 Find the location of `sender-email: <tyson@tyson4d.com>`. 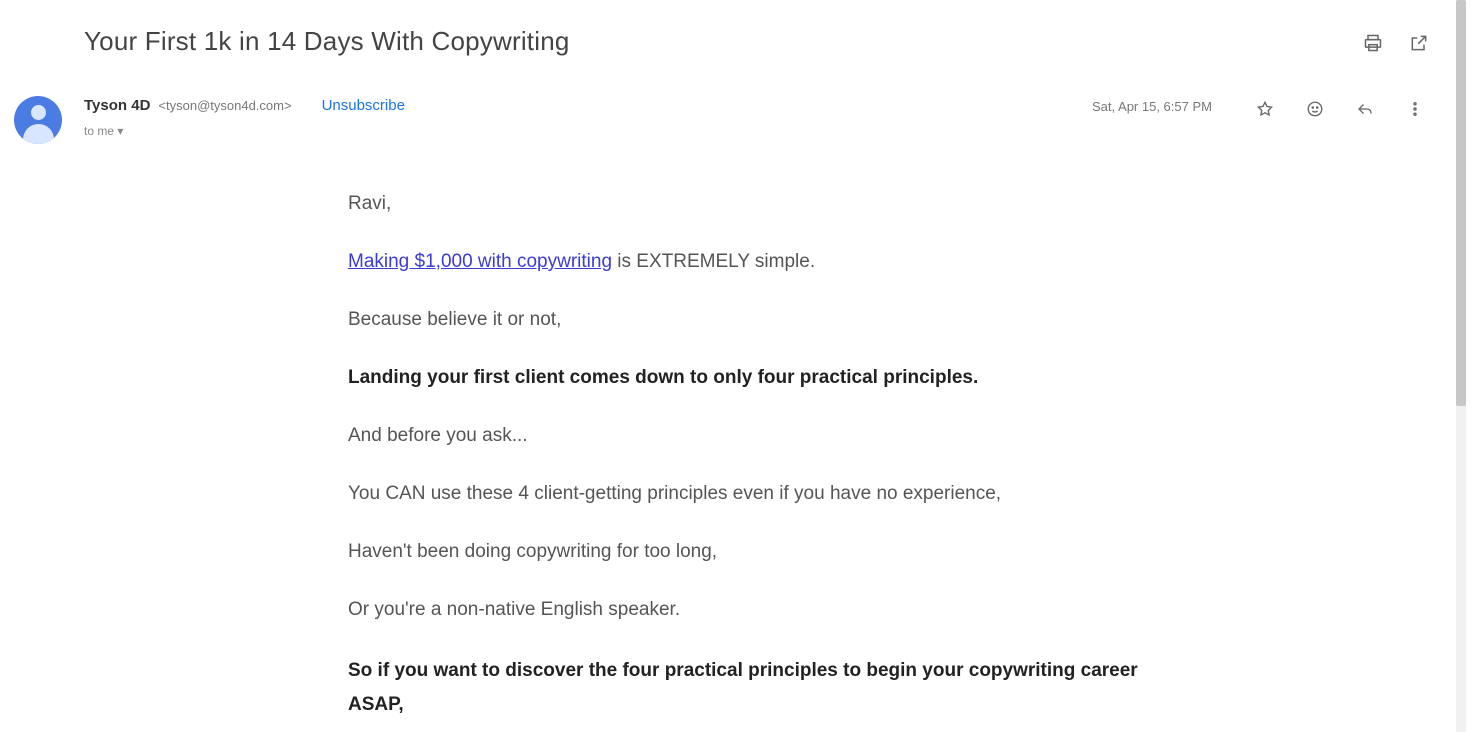

sender-email: <tyson@tyson4d.com> is located at coordinates (225, 105).